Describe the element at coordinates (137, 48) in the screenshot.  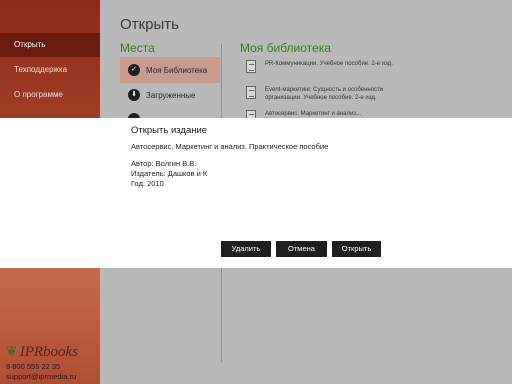
I see `places-heading: Места` at that location.